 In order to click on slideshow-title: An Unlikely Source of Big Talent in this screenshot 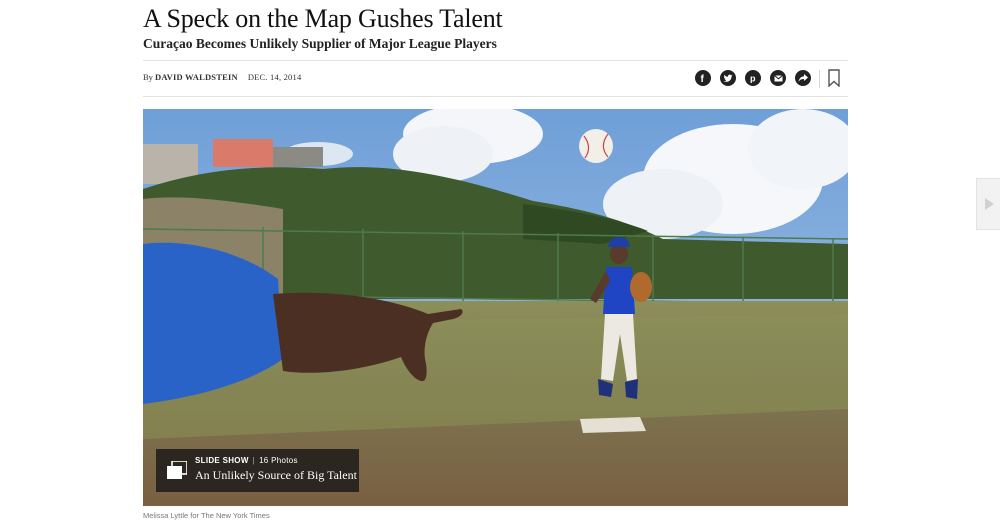, I will do `click(276, 475)`.